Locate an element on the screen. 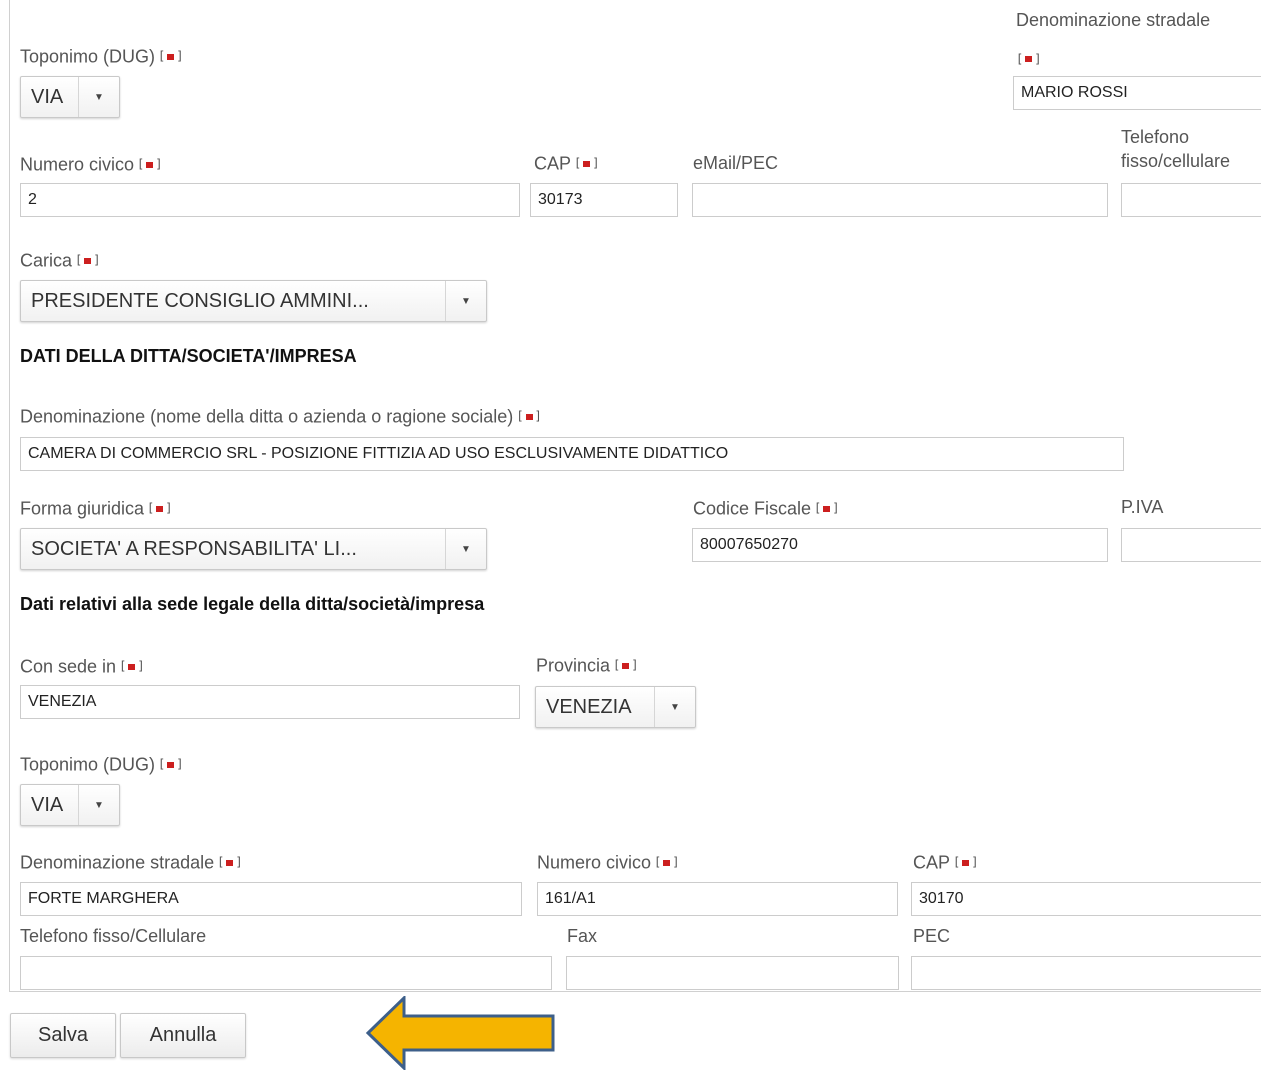 Image resolution: width=1261 pixels, height=1071 pixels. sede-telefono-label: Telefono fisso/Cellulare is located at coordinates (113, 936).